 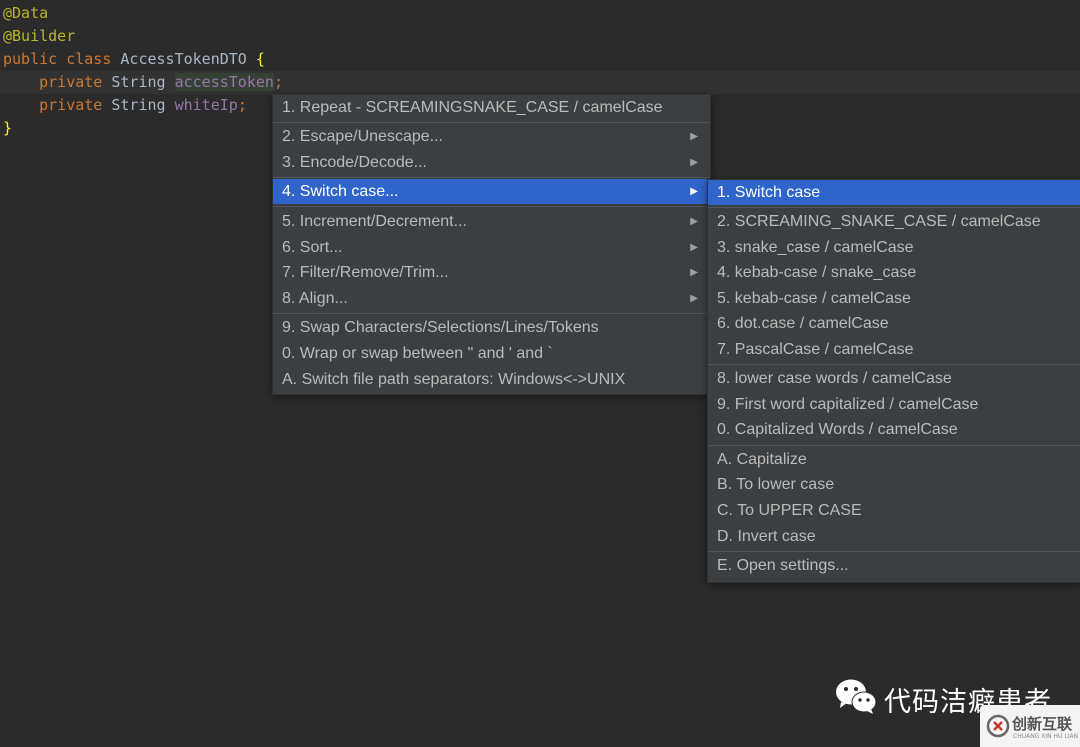 I want to click on menu-item-label: A. Capitalize, so click(x=762, y=459).